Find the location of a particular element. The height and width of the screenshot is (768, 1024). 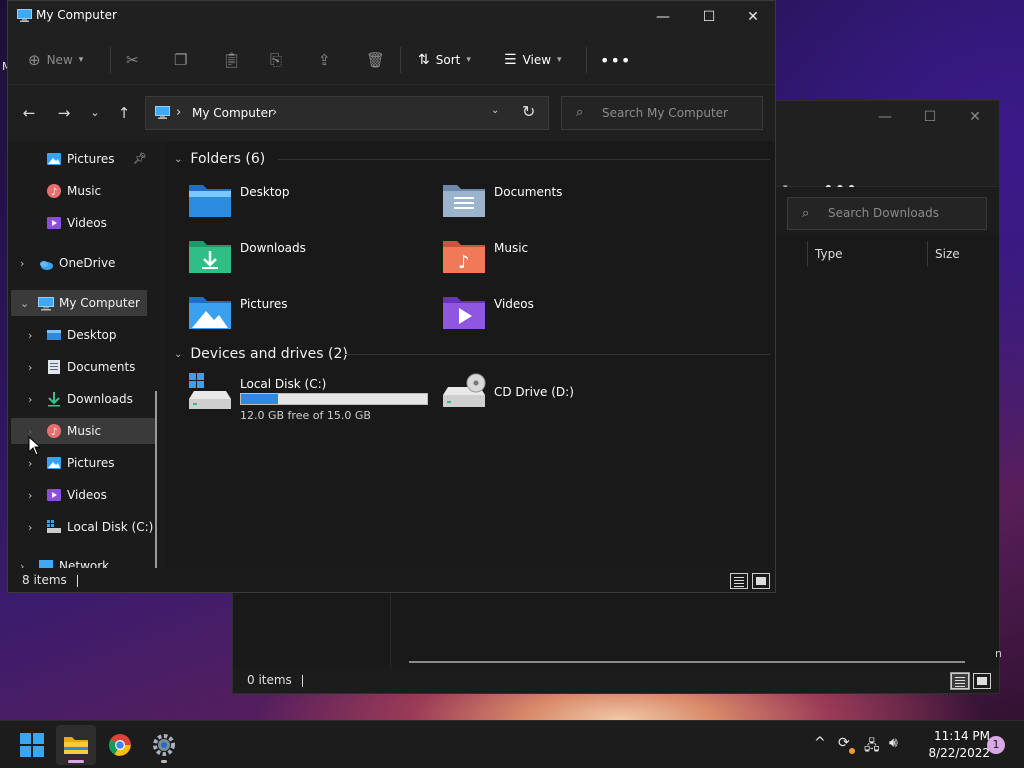

view-label: View is located at coordinates (537, 60).